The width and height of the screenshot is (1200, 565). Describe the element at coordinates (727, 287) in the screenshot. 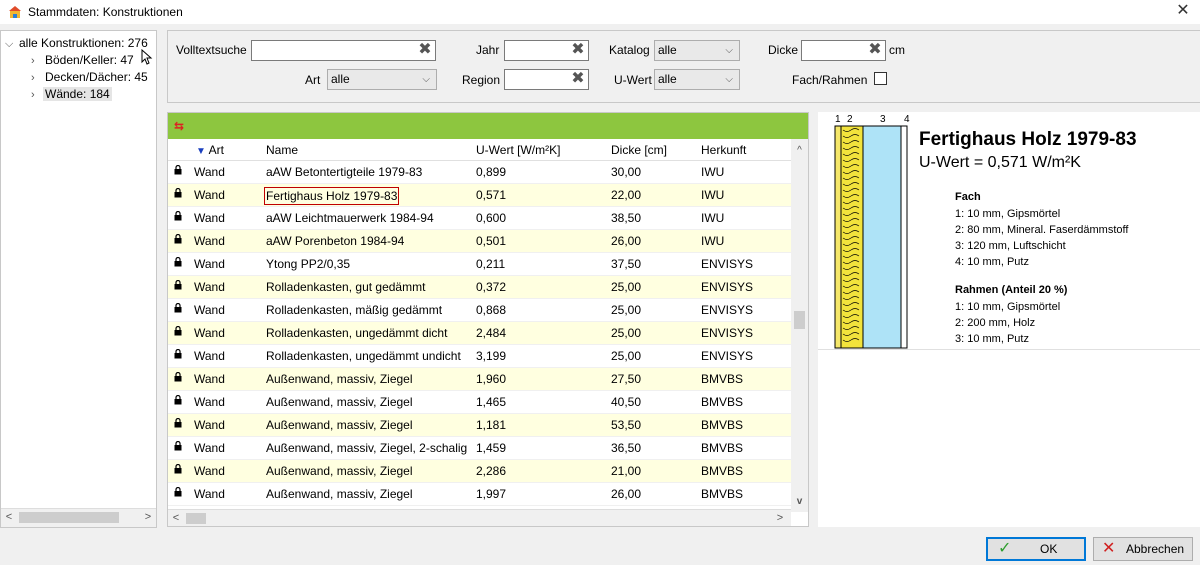

I see `cell-herkunft: ENVISYS` at that location.